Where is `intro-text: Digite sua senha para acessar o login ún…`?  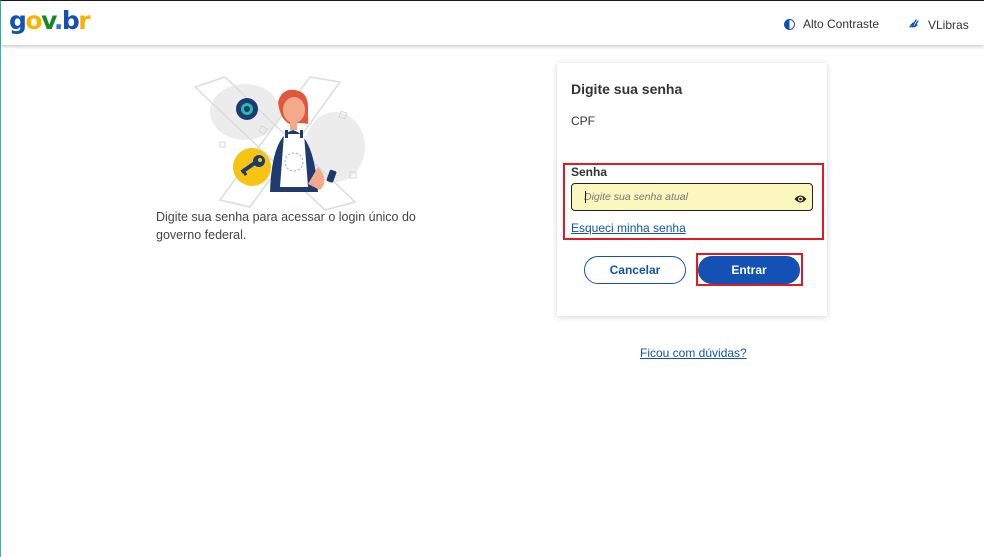 intro-text: Digite sua senha para acessar o login ún… is located at coordinates (286, 226).